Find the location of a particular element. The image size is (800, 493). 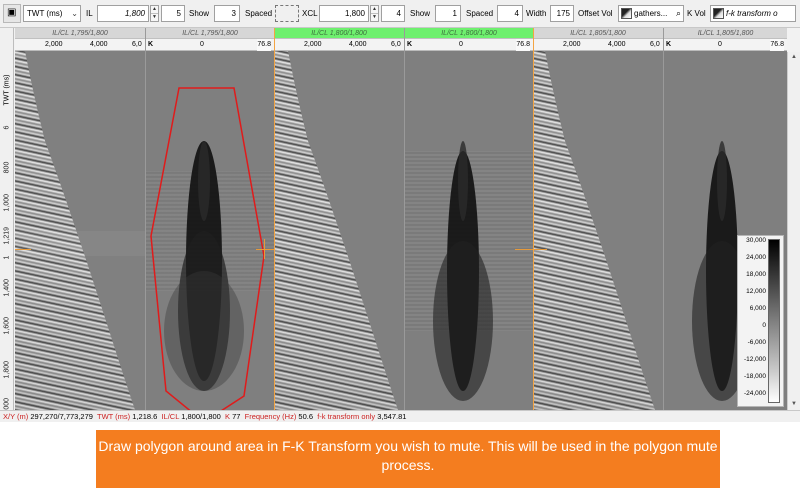

fk-panel: IL/CL 1,795/1,800 K 0 76.8 is located at coordinates (209, 219).